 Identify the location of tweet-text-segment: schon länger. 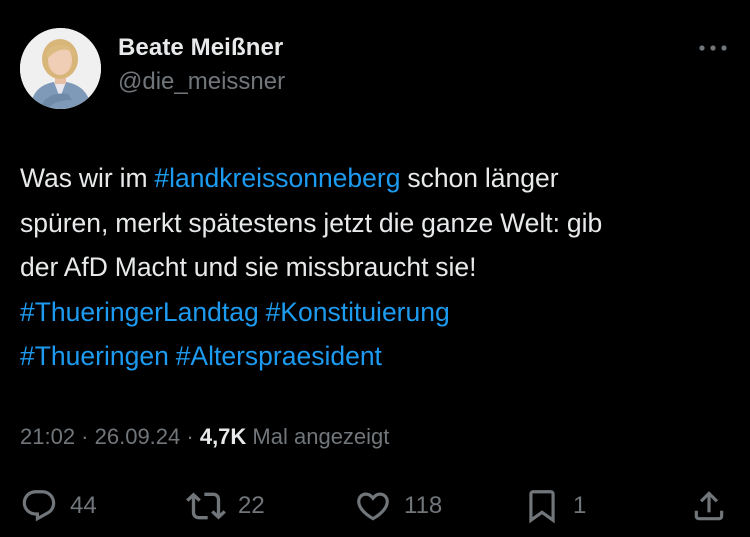
(479, 178).